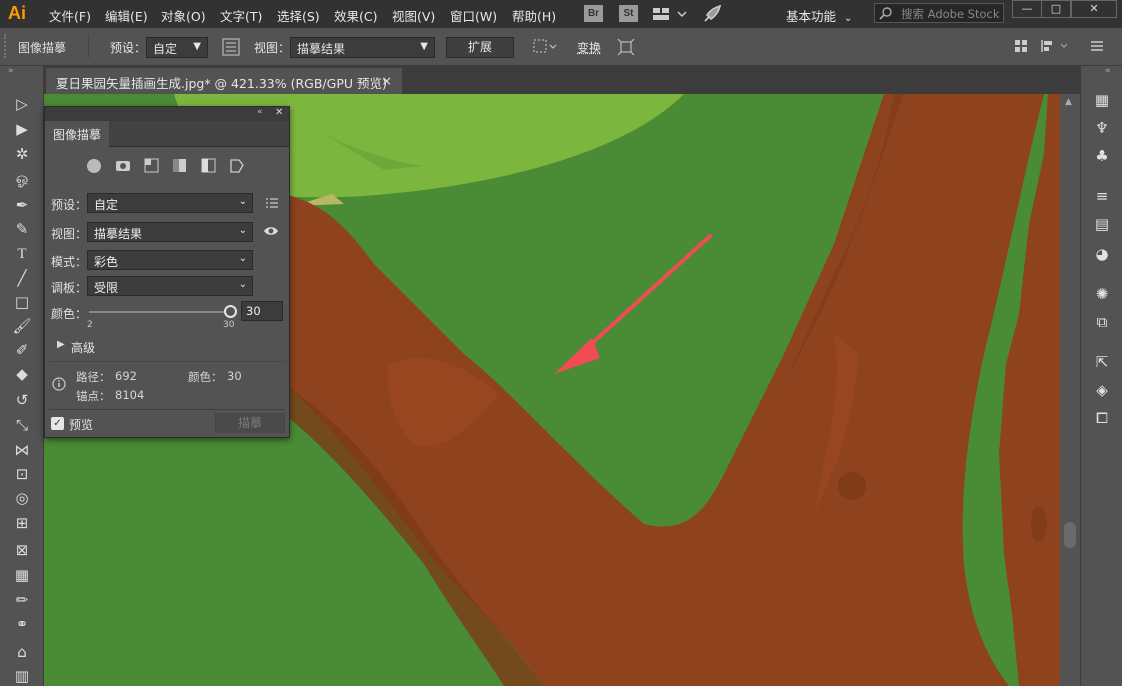 The height and width of the screenshot is (686, 1122). Describe the element at coordinates (1102, 390) in the screenshot. I see `layers-panel-icon: ◈` at that location.